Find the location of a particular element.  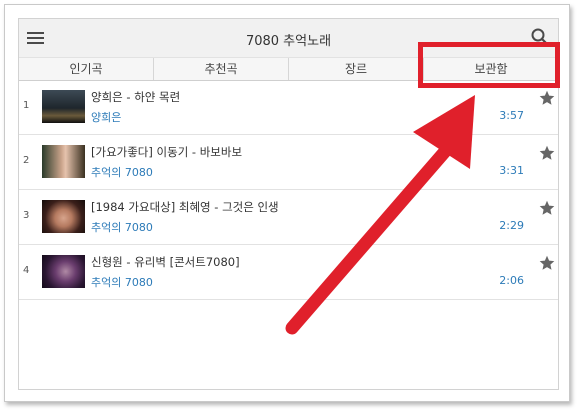

row-number: 3 is located at coordinates (26, 215).